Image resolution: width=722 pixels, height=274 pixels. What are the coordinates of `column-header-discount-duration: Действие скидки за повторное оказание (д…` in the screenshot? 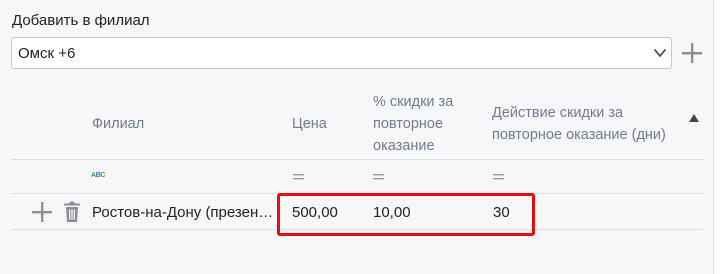 It's located at (579, 124).